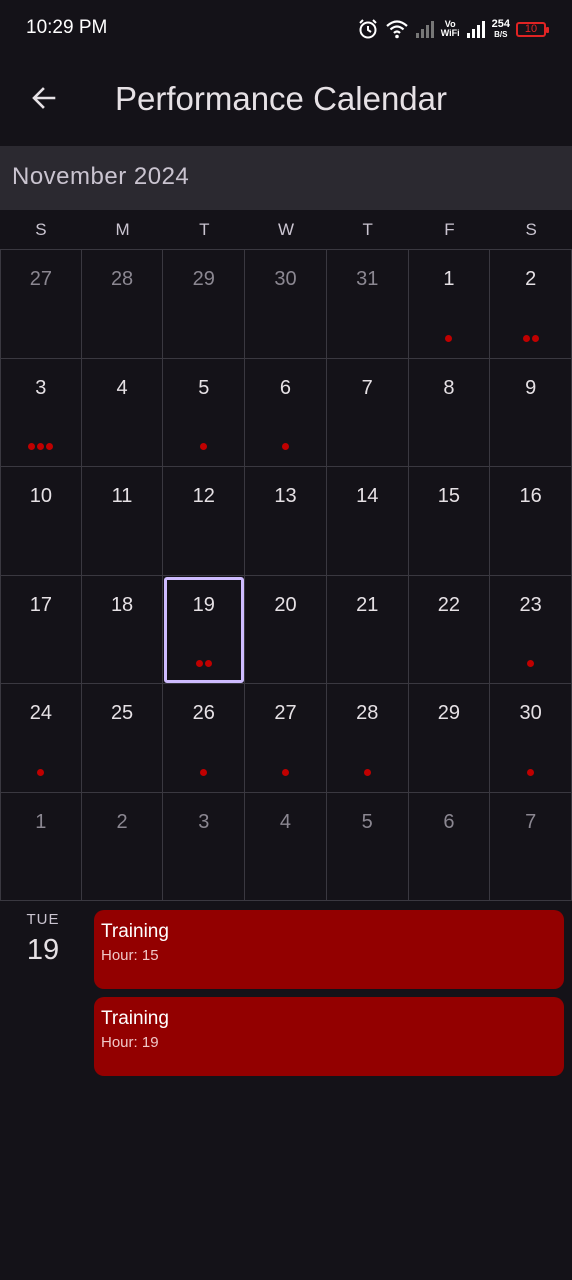 The height and width of the screenshot is (1280, 572). Describe the element at coordinates (285, 604) in the screenshot. I see `day-number: 20` at that location.